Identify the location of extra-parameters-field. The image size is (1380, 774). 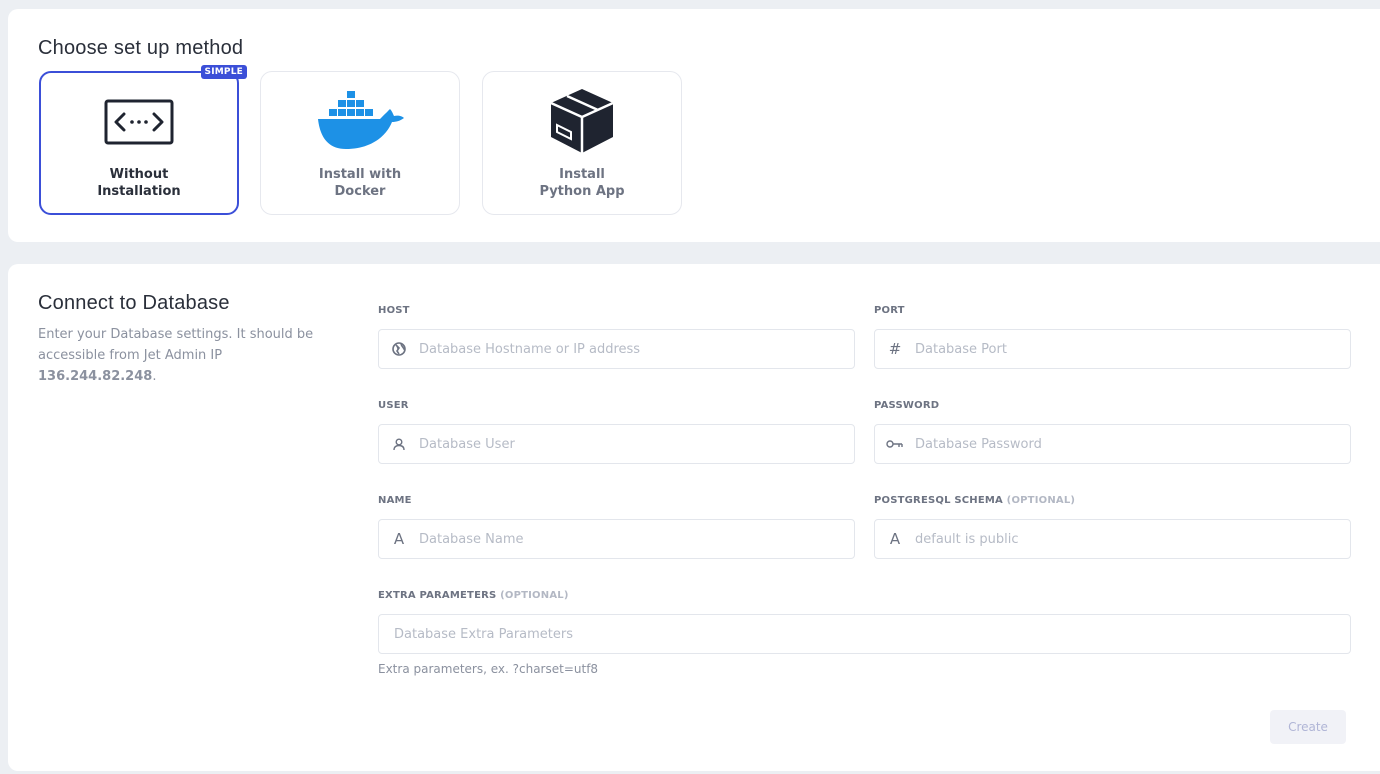
(864, 634).